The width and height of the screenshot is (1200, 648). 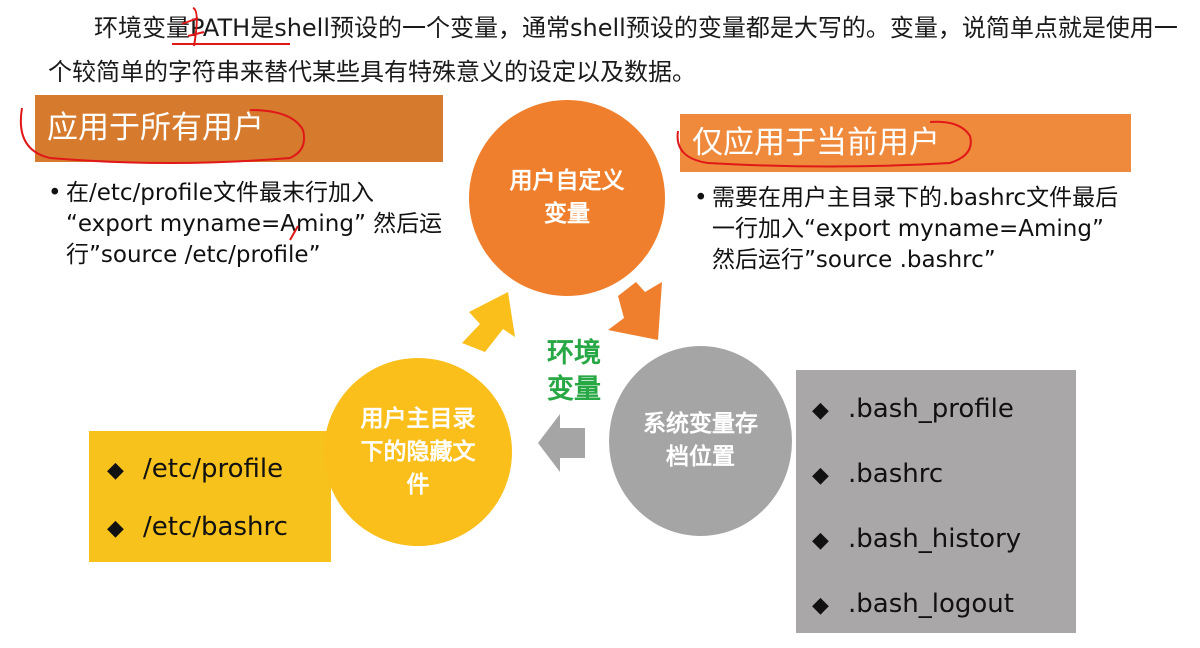 I want to click on system-storage-node: 系统变量存档位置, so click(x=700, y=441).